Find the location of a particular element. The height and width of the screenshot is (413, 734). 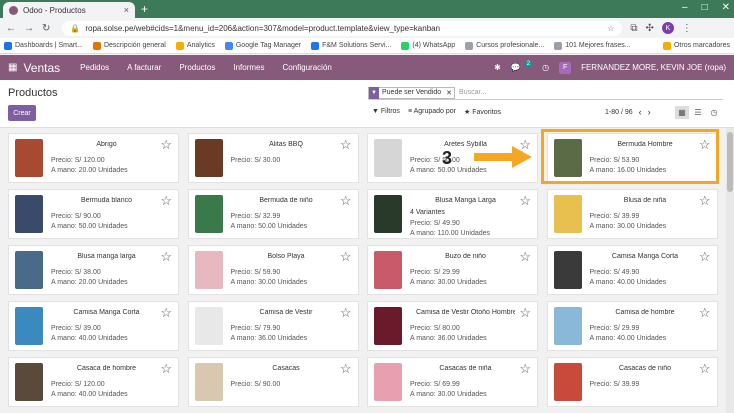

scrollbar-thumb is located at coordinates (730, 162).